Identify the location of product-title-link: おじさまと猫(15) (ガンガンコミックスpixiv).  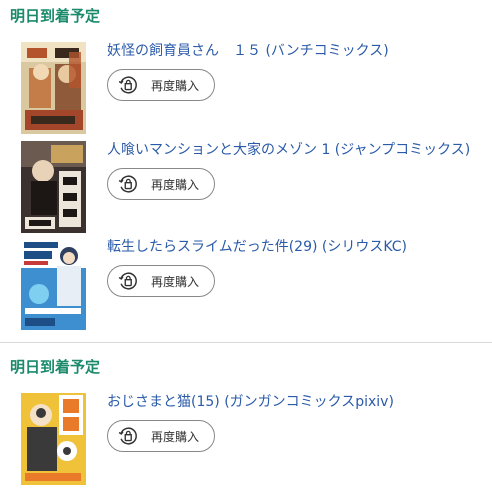
(250, 402).